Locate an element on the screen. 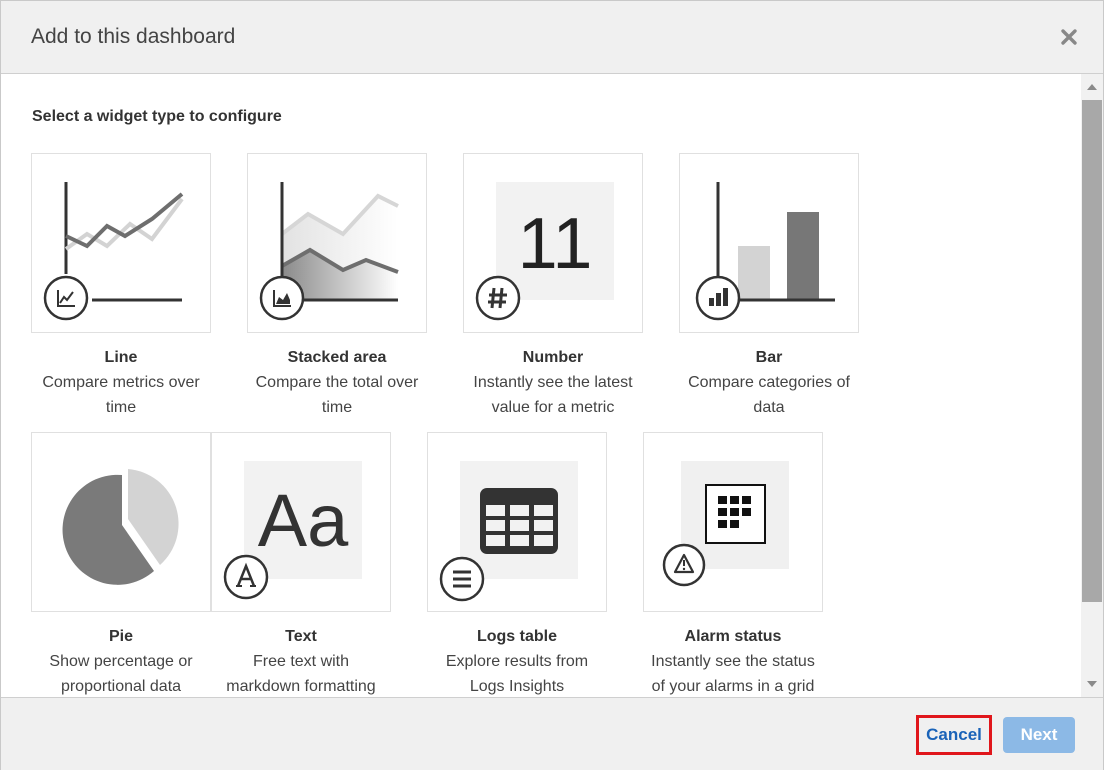  widget-tile-text: Aa is located at coordinates (301, 522).